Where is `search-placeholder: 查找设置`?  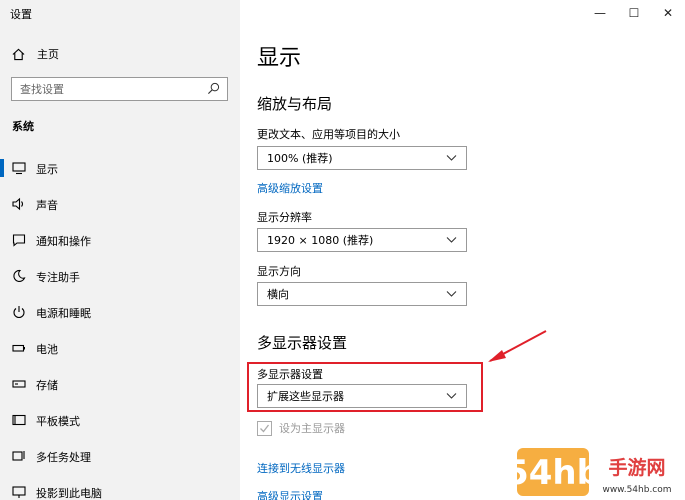 search-placeholder: 查找设置 is located at coordinates (42, 89).